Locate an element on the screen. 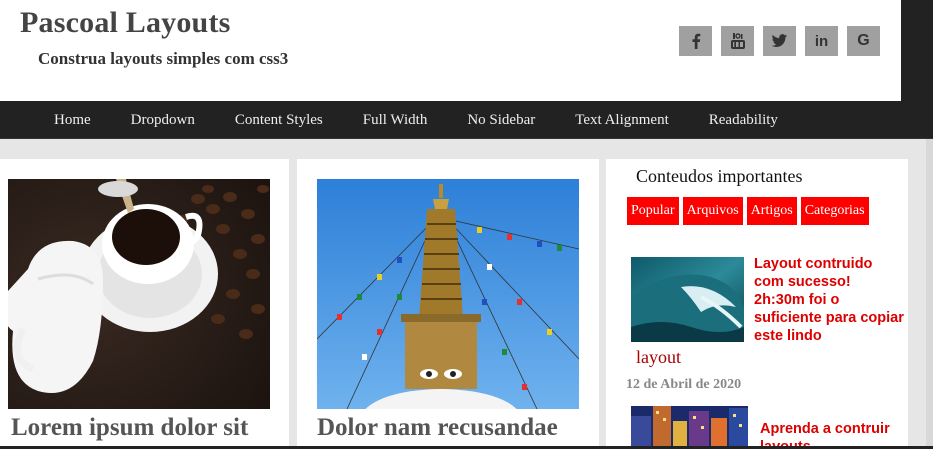 The image size is (933, 449). nav-item-no-sidebar: No Sidebar is located at coordinates (501, 120).